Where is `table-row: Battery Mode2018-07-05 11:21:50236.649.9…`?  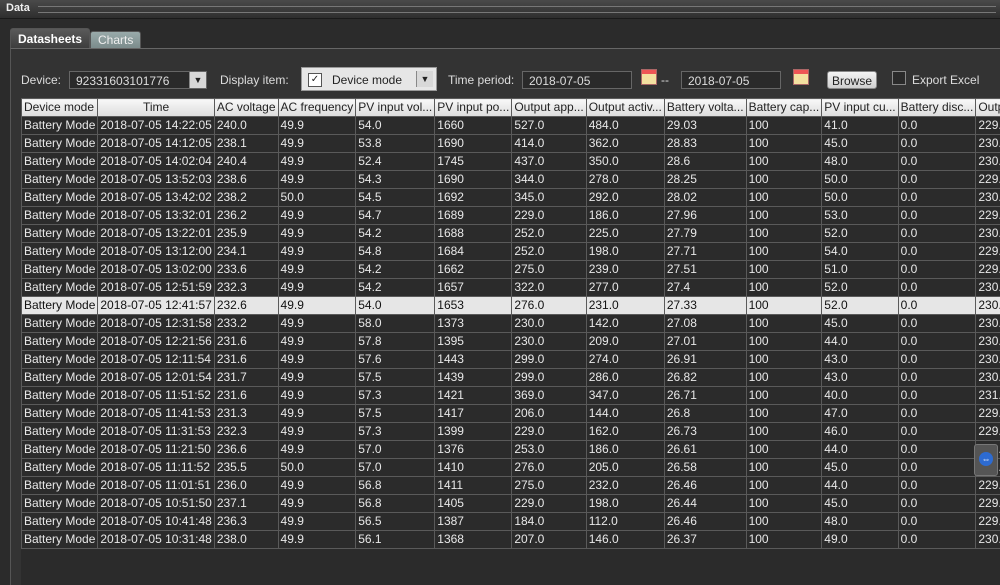
table-row: Battery Mode2018-07-05 11:21:50236.649.9… is located at coordinates (511, 450).